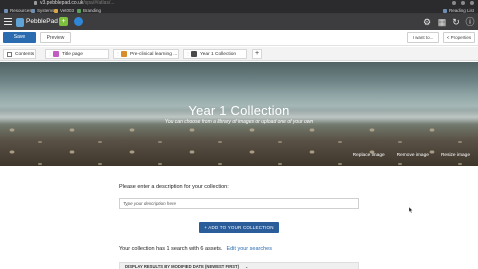 This screenshot has height=269, width=478. Describe the element at coordinates (89, 10) in the screenshot. I see `bookmark-branding: Branding` at that location.